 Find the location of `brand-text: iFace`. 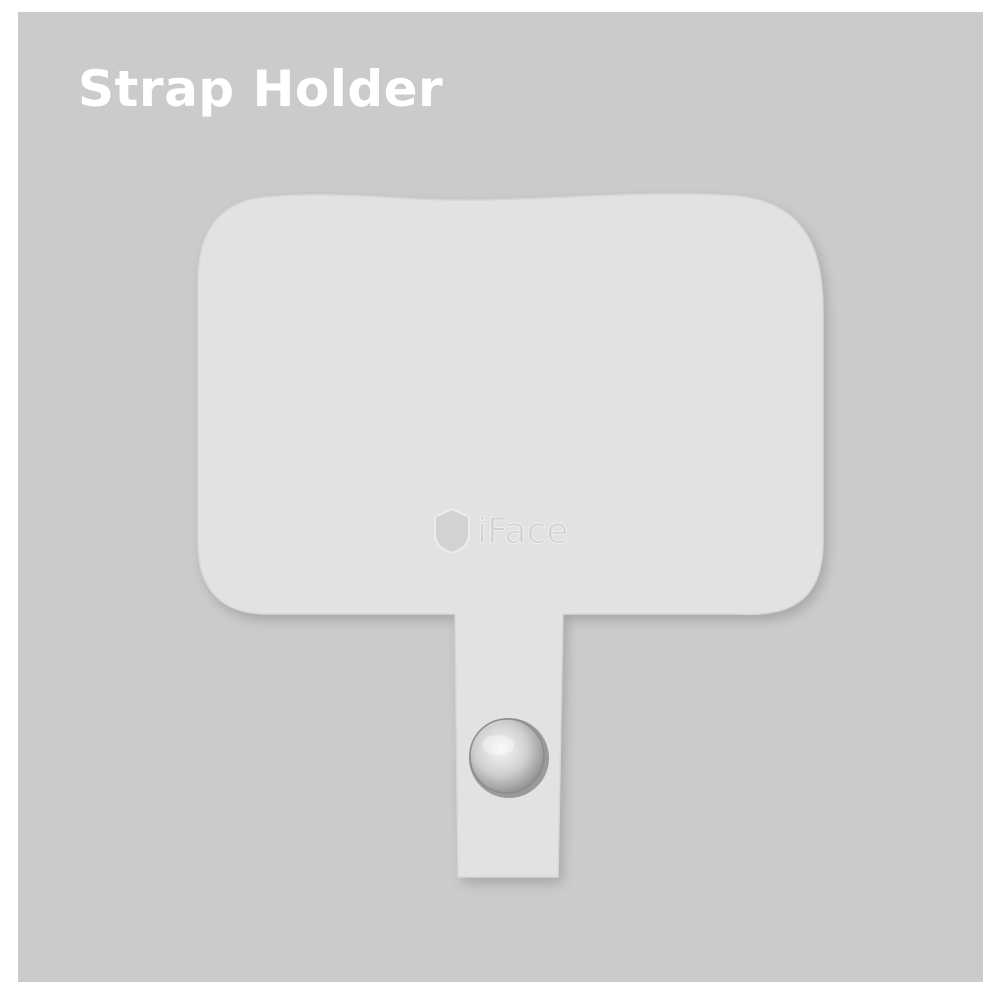

brand-text: iFace is located at coordinates (522, 531).